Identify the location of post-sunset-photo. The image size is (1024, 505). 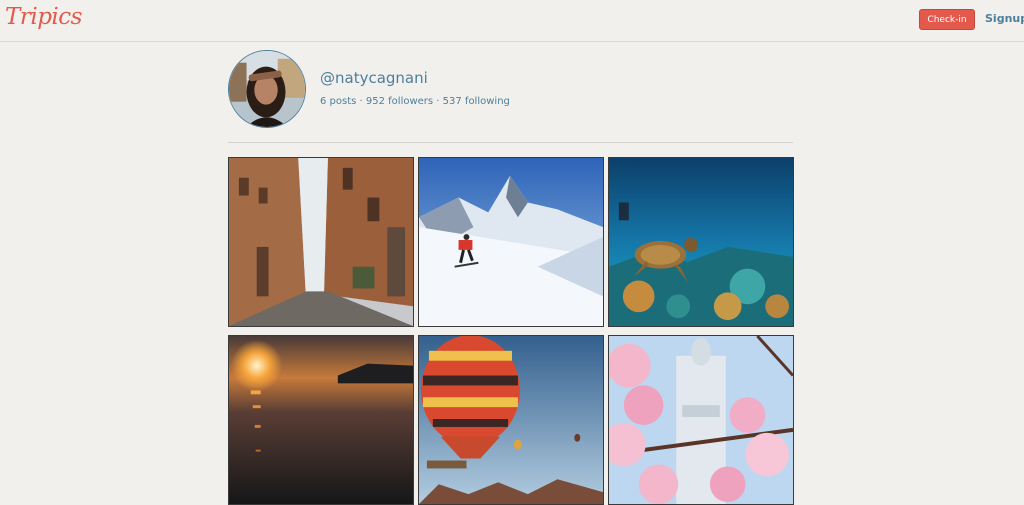
(321, 420).